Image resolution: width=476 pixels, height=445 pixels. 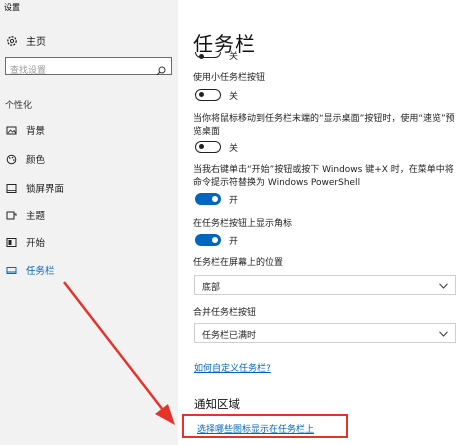 I want to click on home-nav-item: 主页, so click(x=26, y=40).